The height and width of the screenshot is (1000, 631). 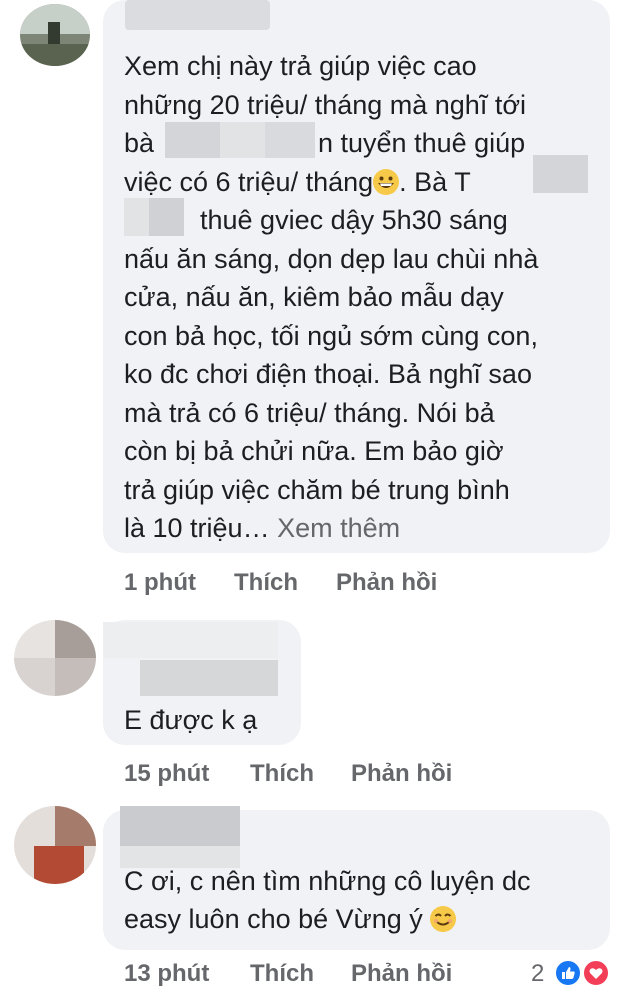 I want to click on comment-line: easy luôn cho bé Vừng ý, so click(x=290, y=919).